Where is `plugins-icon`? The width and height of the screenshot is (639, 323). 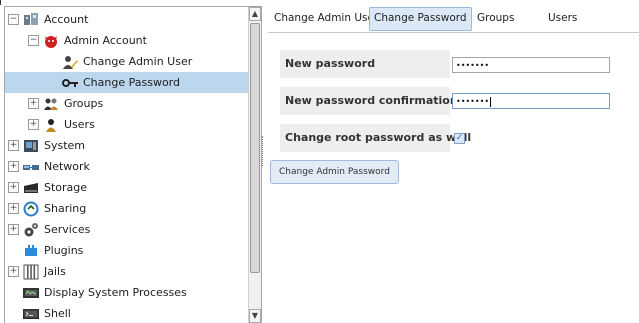
plugins-icon is located at coordinates (31, 251).